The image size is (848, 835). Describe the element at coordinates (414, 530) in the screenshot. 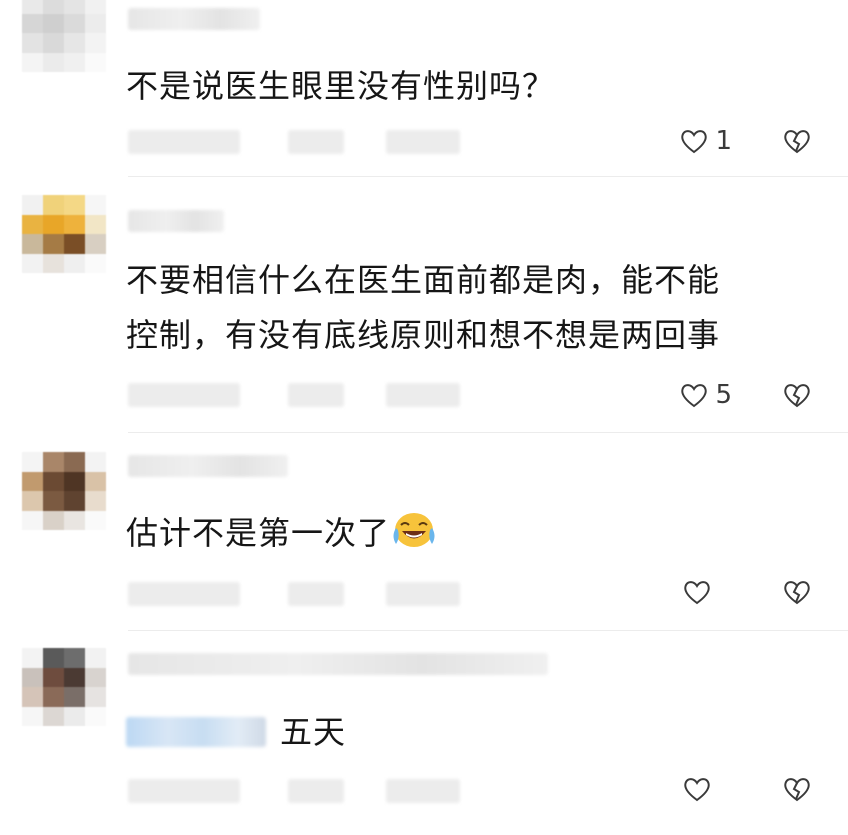

I see `laughing-crying-emoji-icon` at that location.